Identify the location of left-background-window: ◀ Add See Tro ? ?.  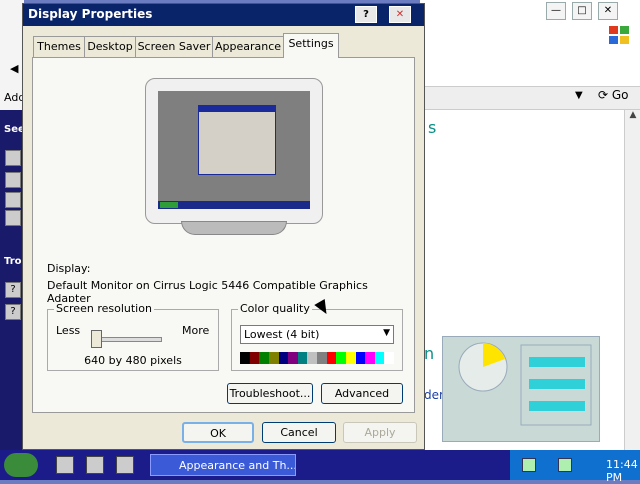
(12, 225).